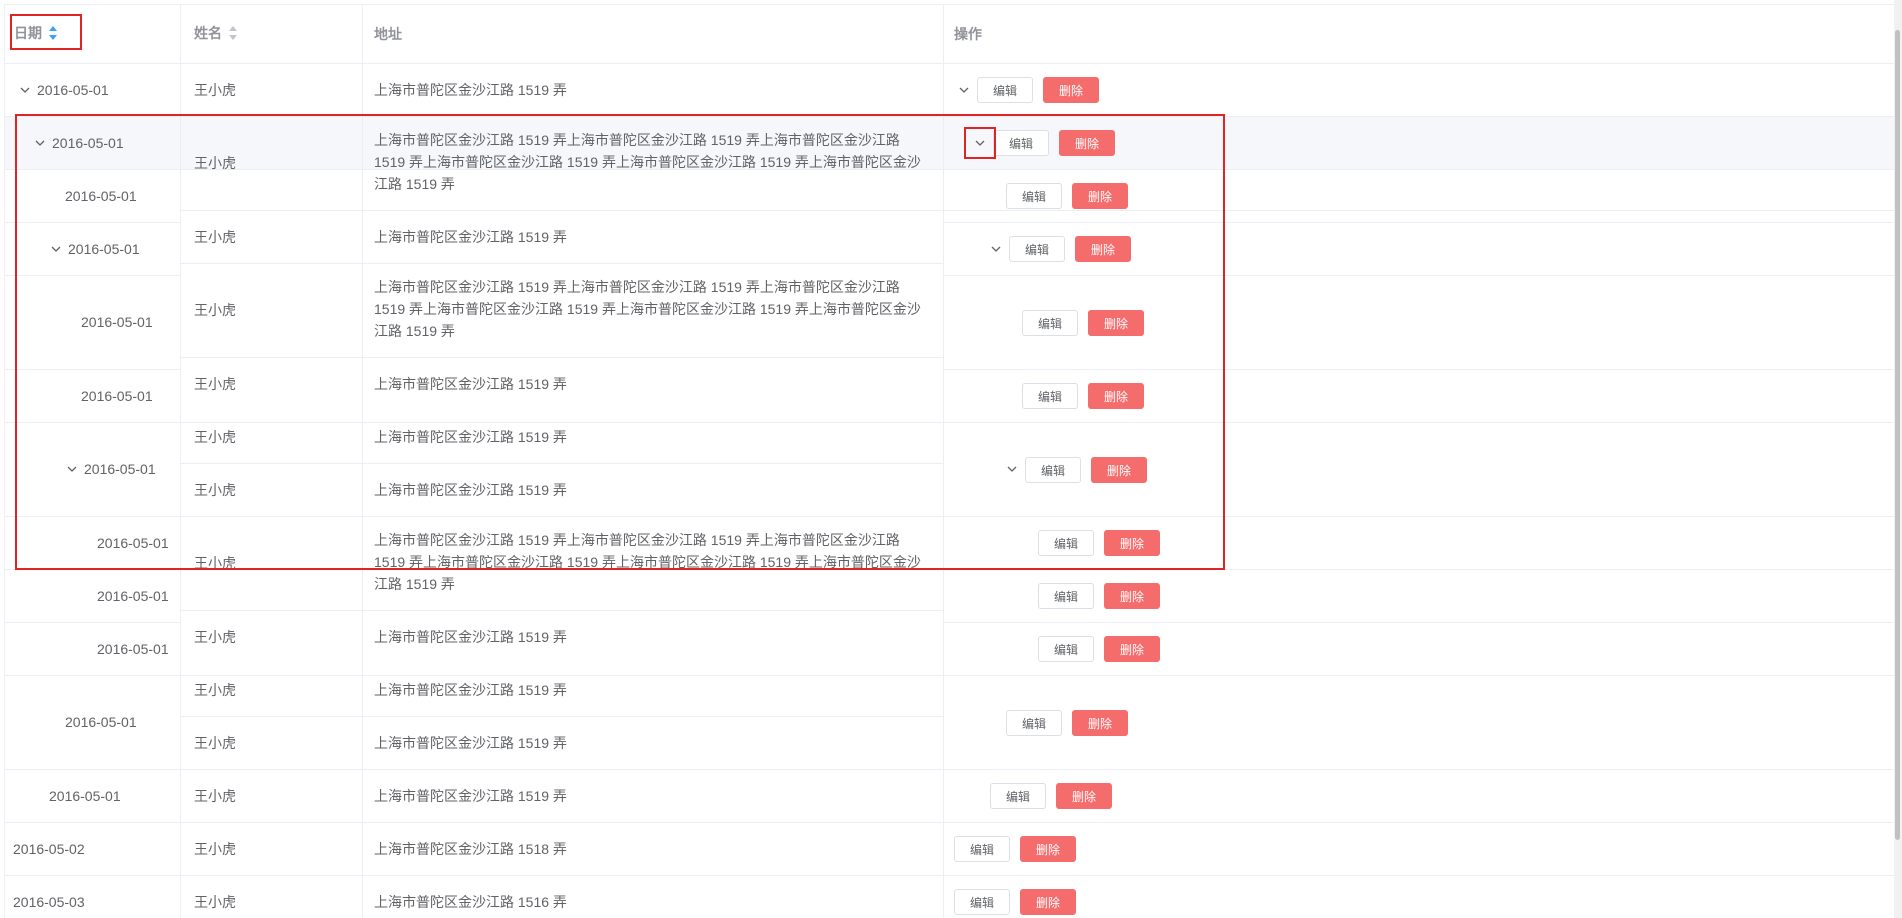 This screenshot has width=1902, height=918. What do you see at coordinates (1897, 435) in the screenshot?
I see `vertical-scrollbar-thumb` at bounding box center [1897, 435].